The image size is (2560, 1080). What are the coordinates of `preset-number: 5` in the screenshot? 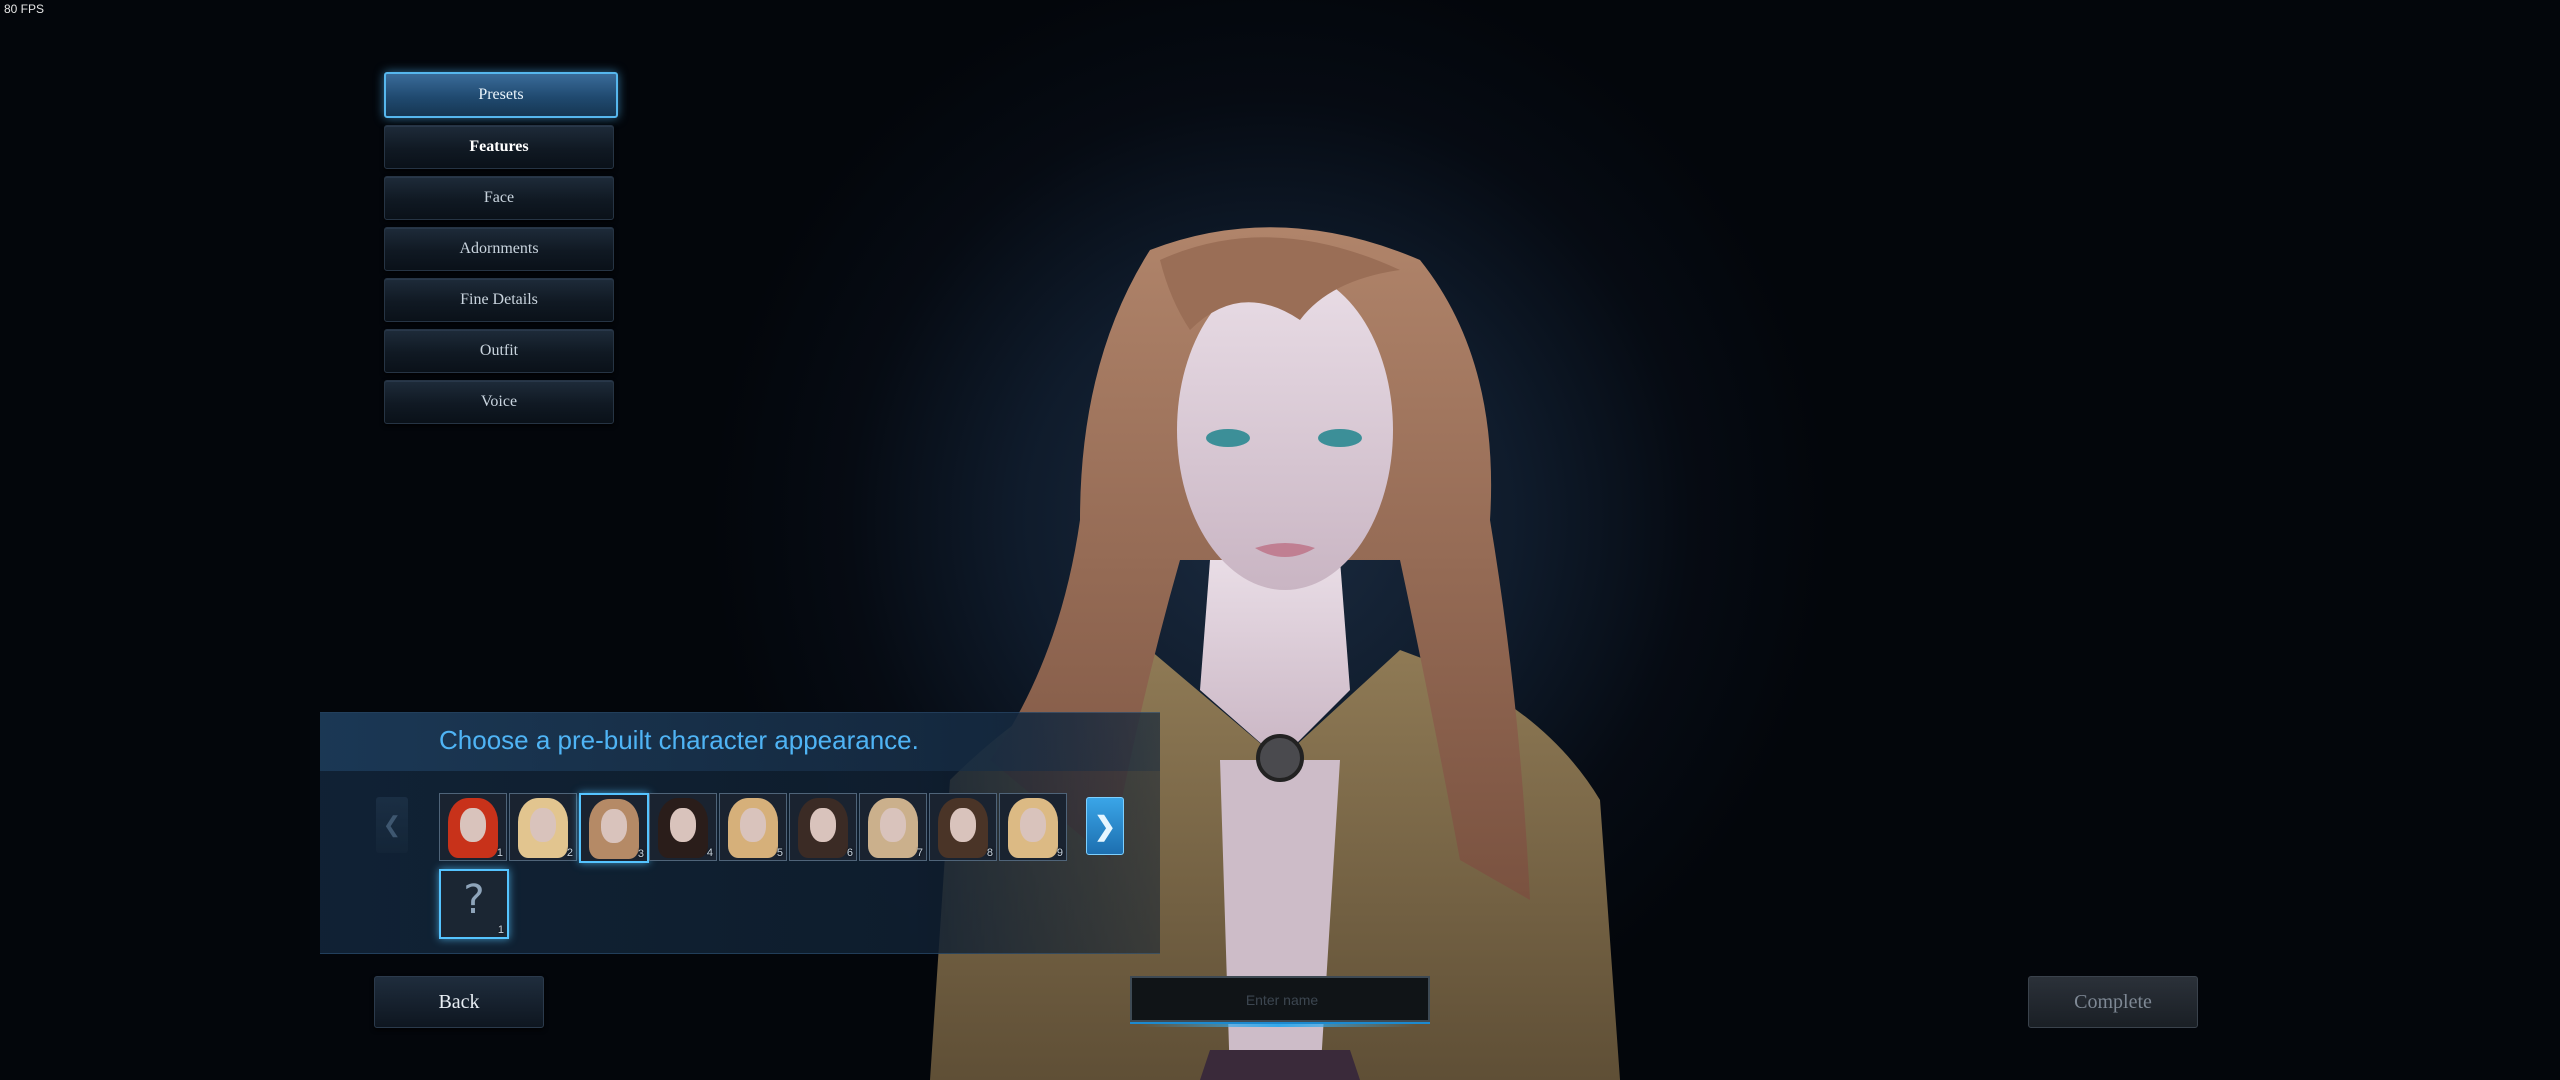 It's located at (779, 853).